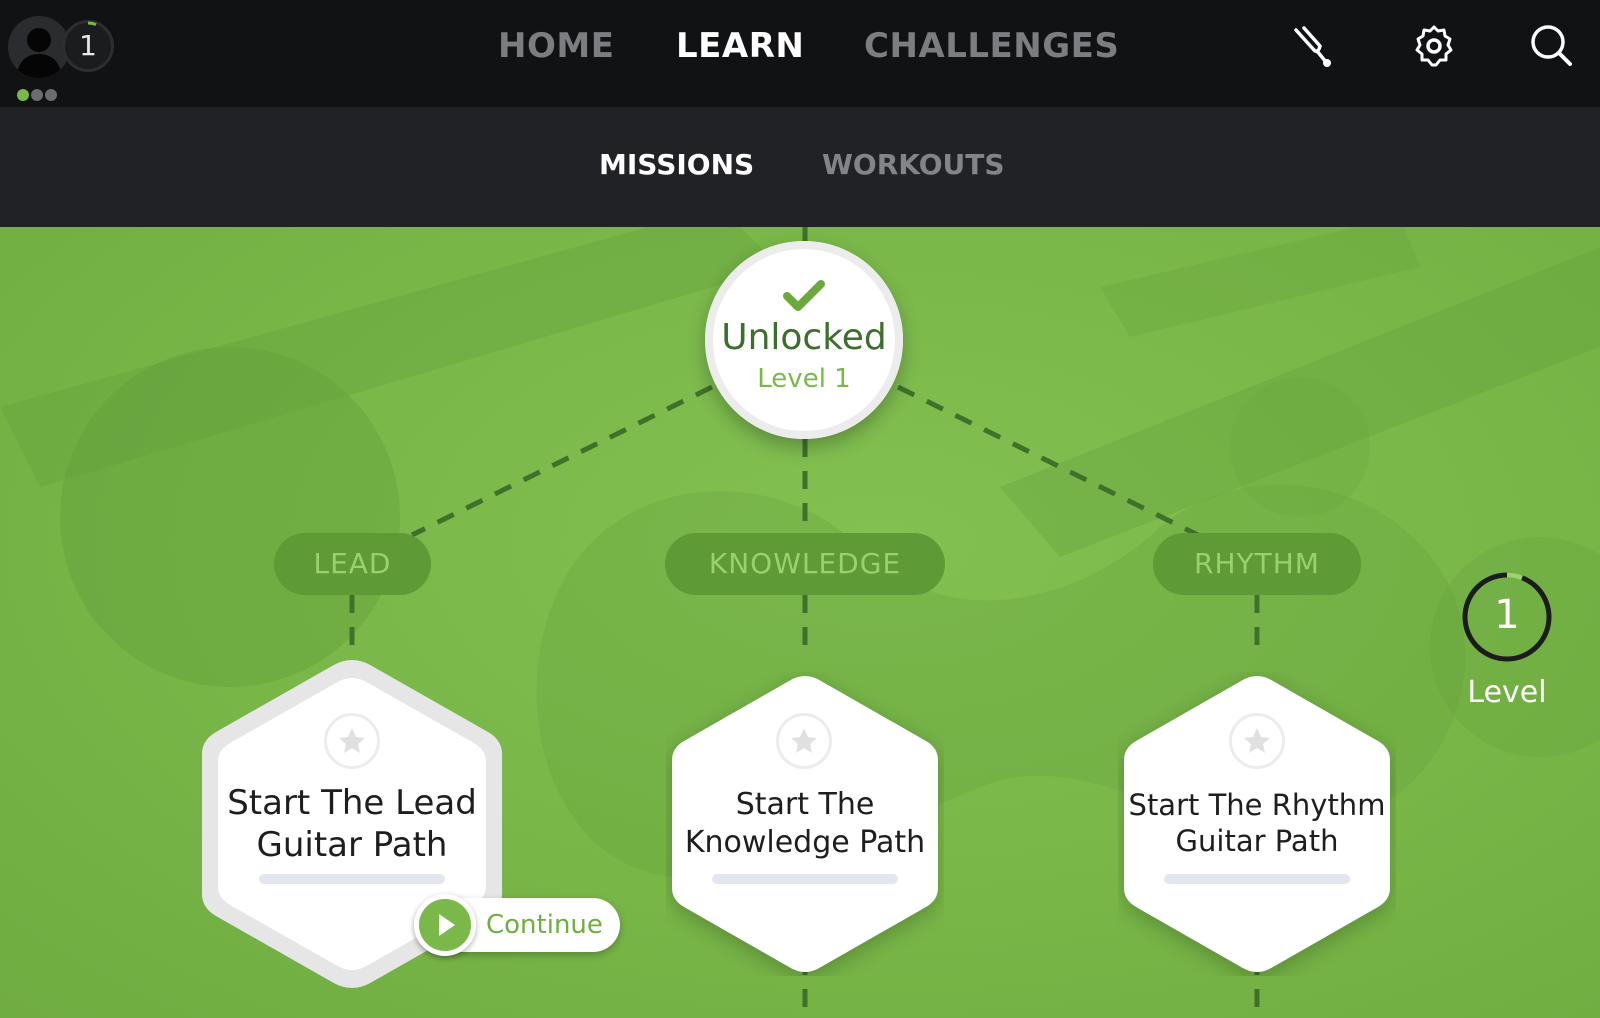 The width and height of the screenshot is (1600, 1018). I want to click on path-title-rhythm: Start The Rhythm Guitar Path, so click(1257, 823).